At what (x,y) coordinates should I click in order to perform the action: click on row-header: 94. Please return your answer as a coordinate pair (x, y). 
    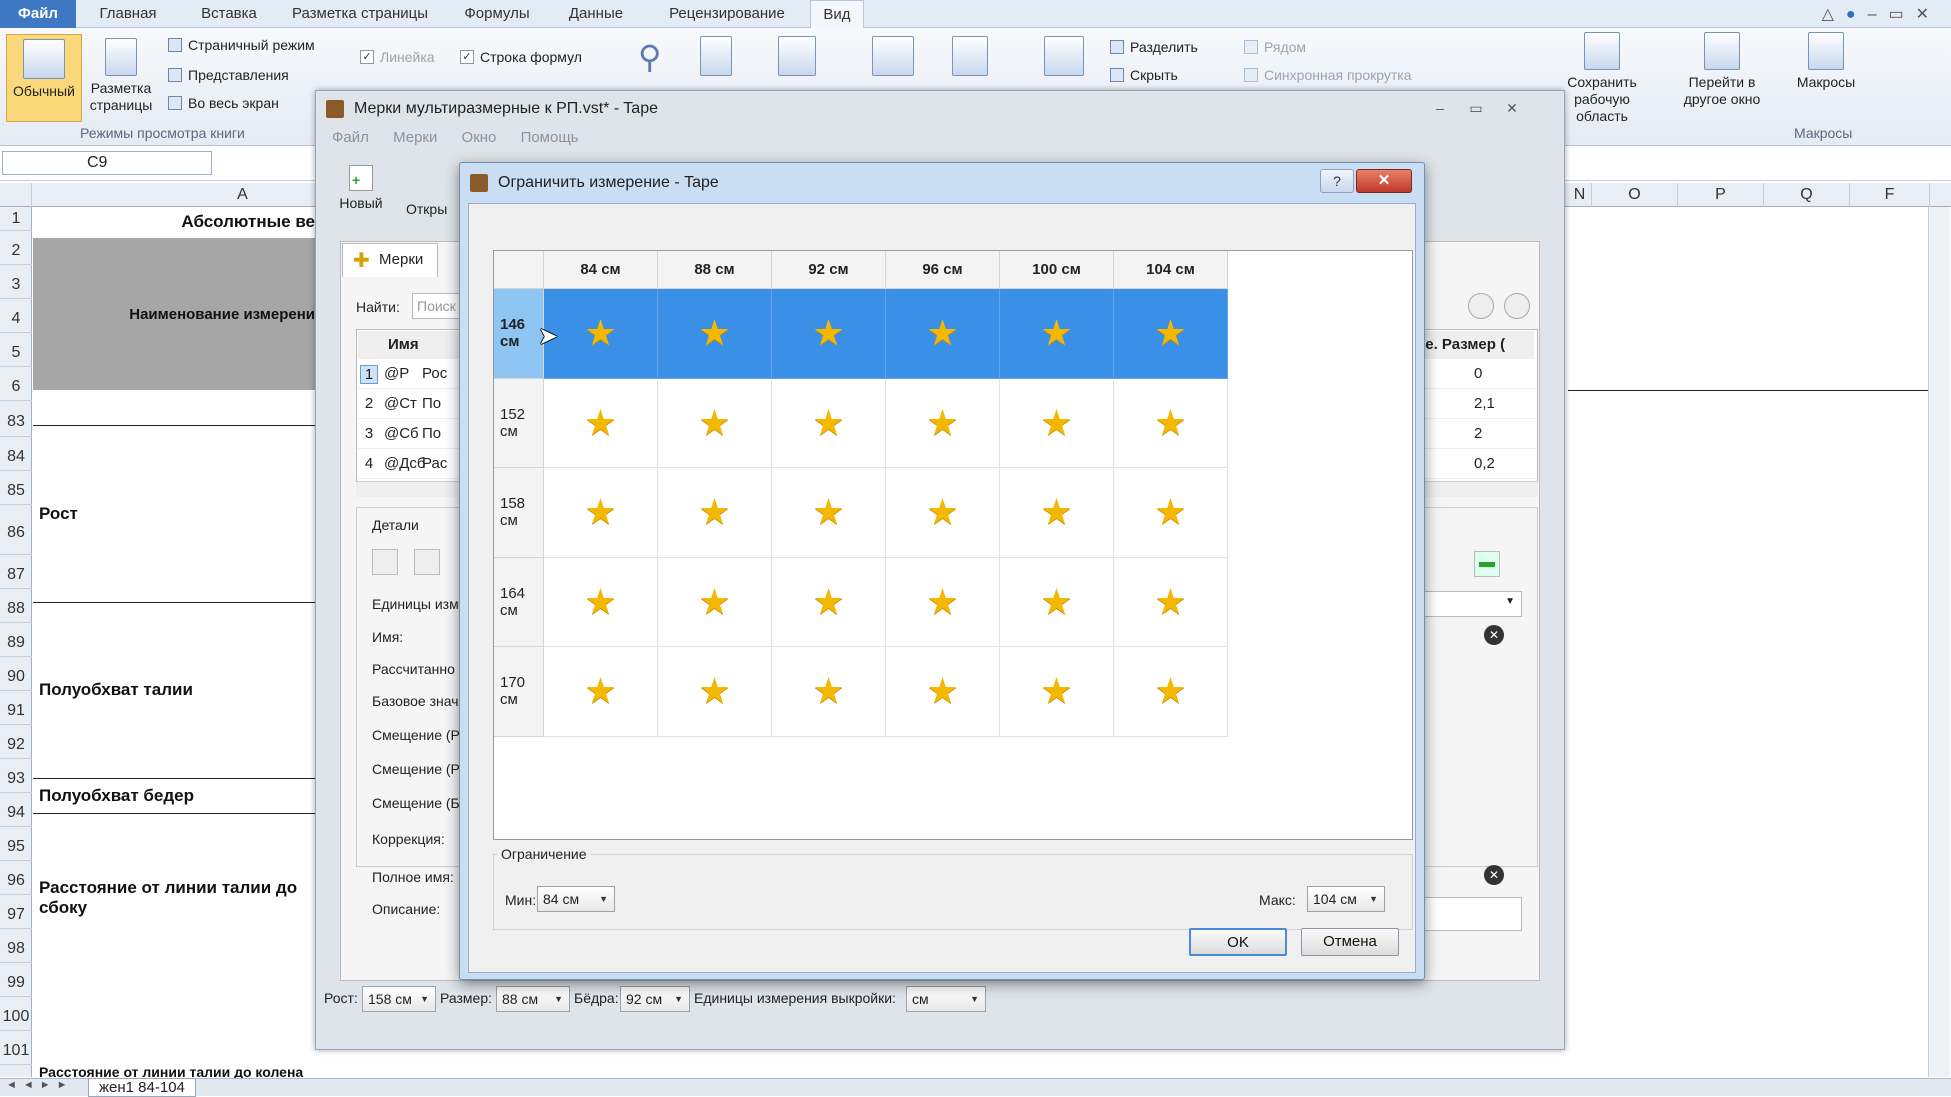
    Looking at the image, I should click on (16, 813).